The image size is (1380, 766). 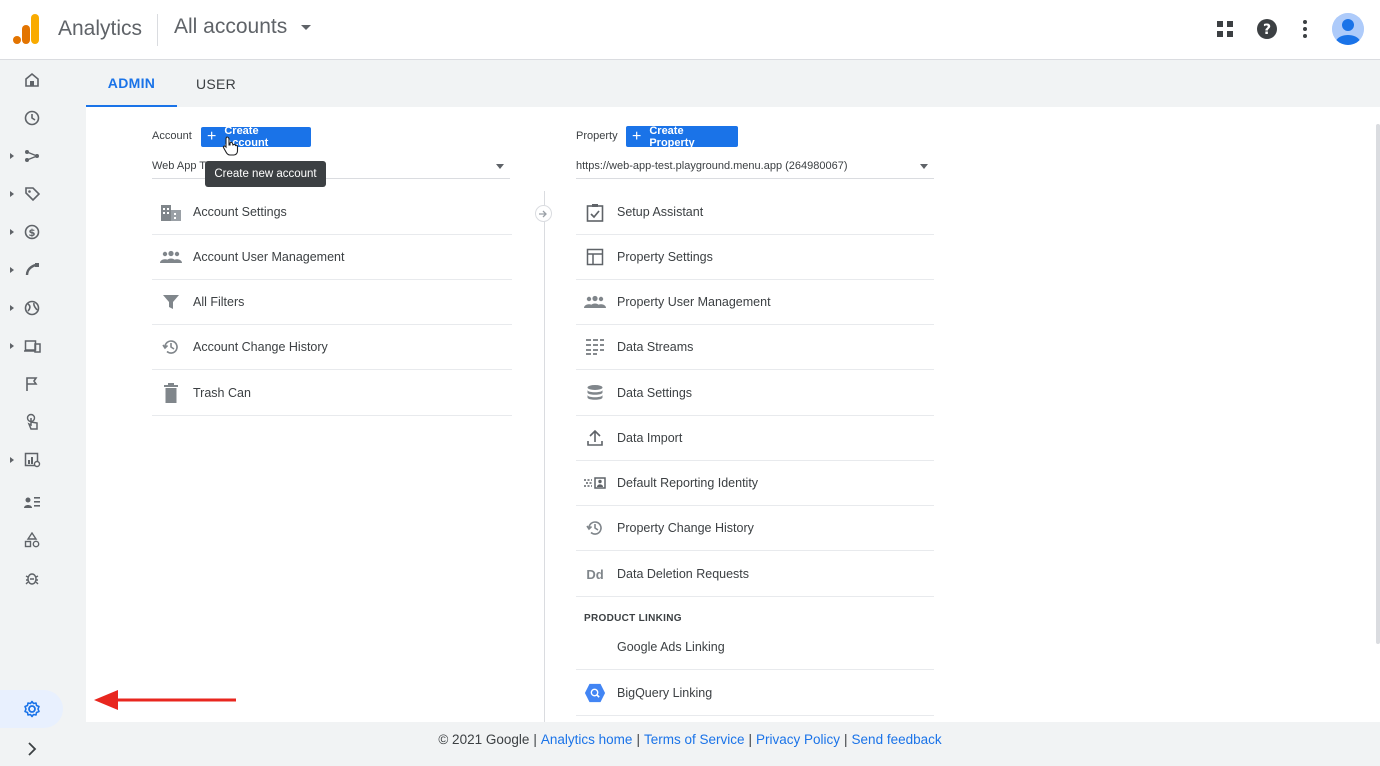 I want to click on filter-icon, so click(x=171, y=302).